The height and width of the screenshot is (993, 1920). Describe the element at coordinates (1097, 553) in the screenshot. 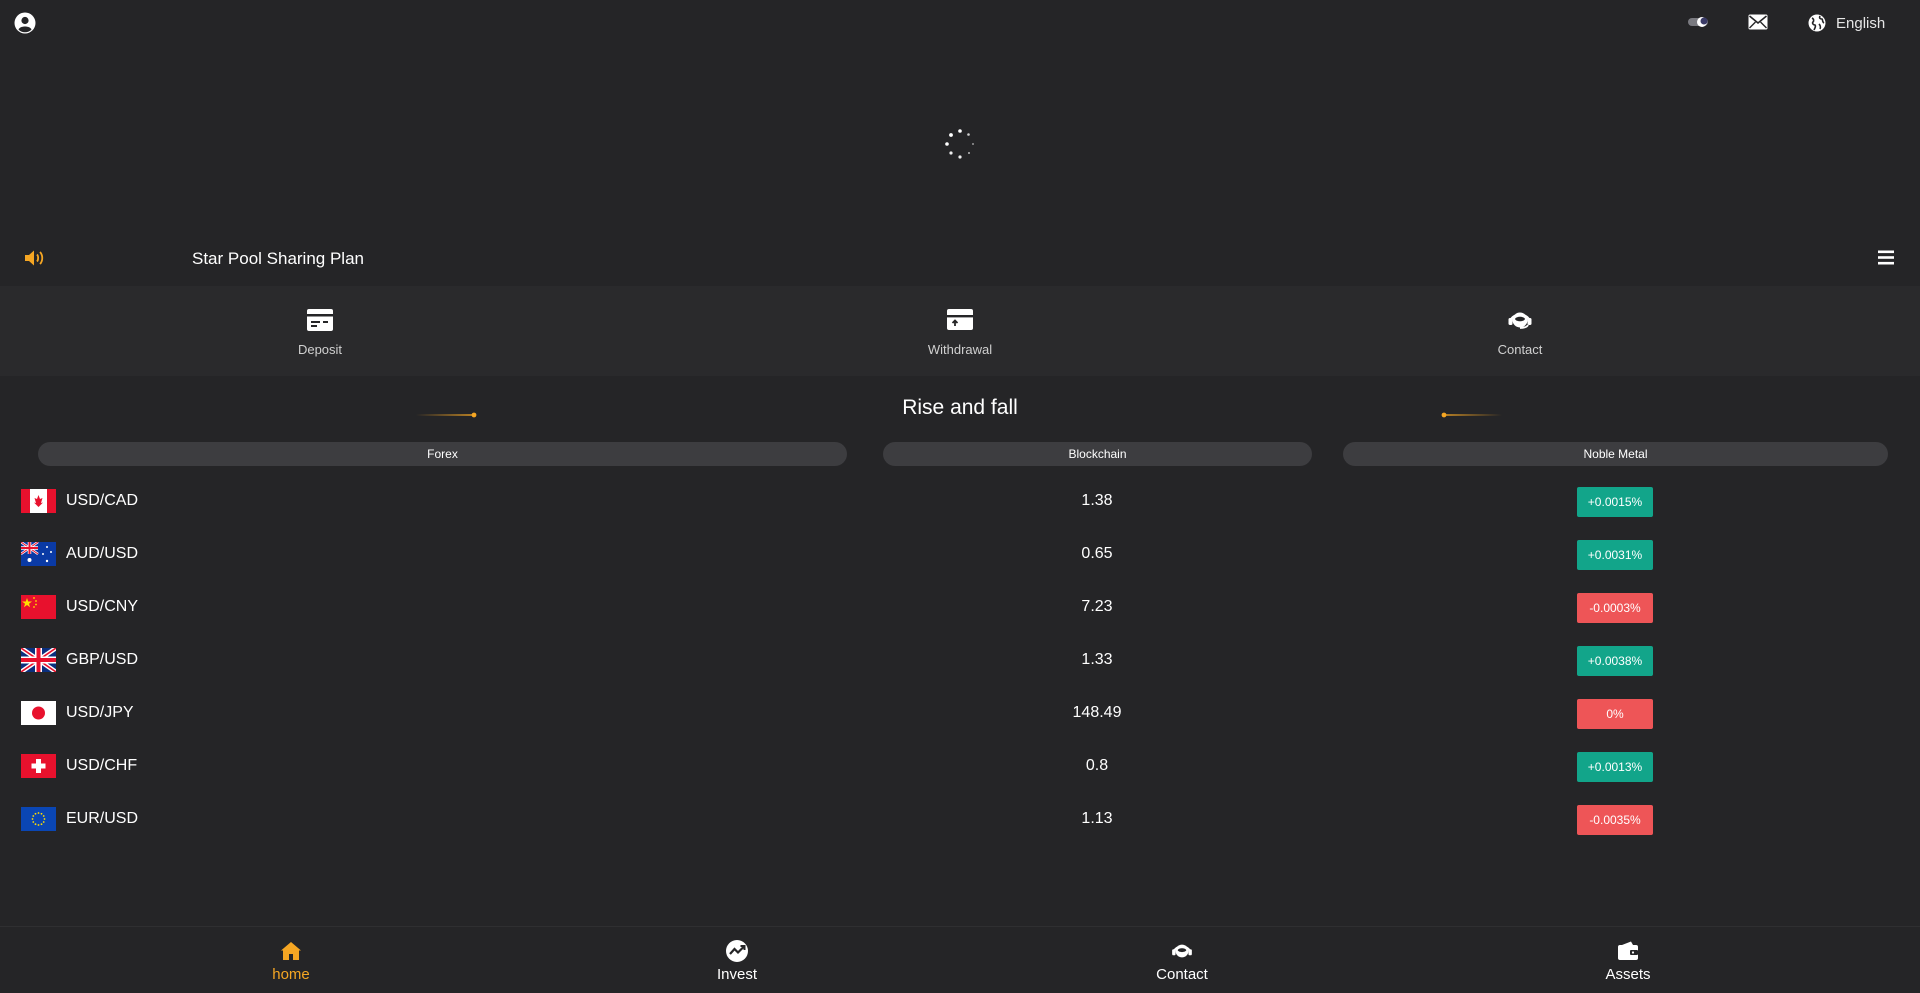

I see `price-value: 0.65` at that location.